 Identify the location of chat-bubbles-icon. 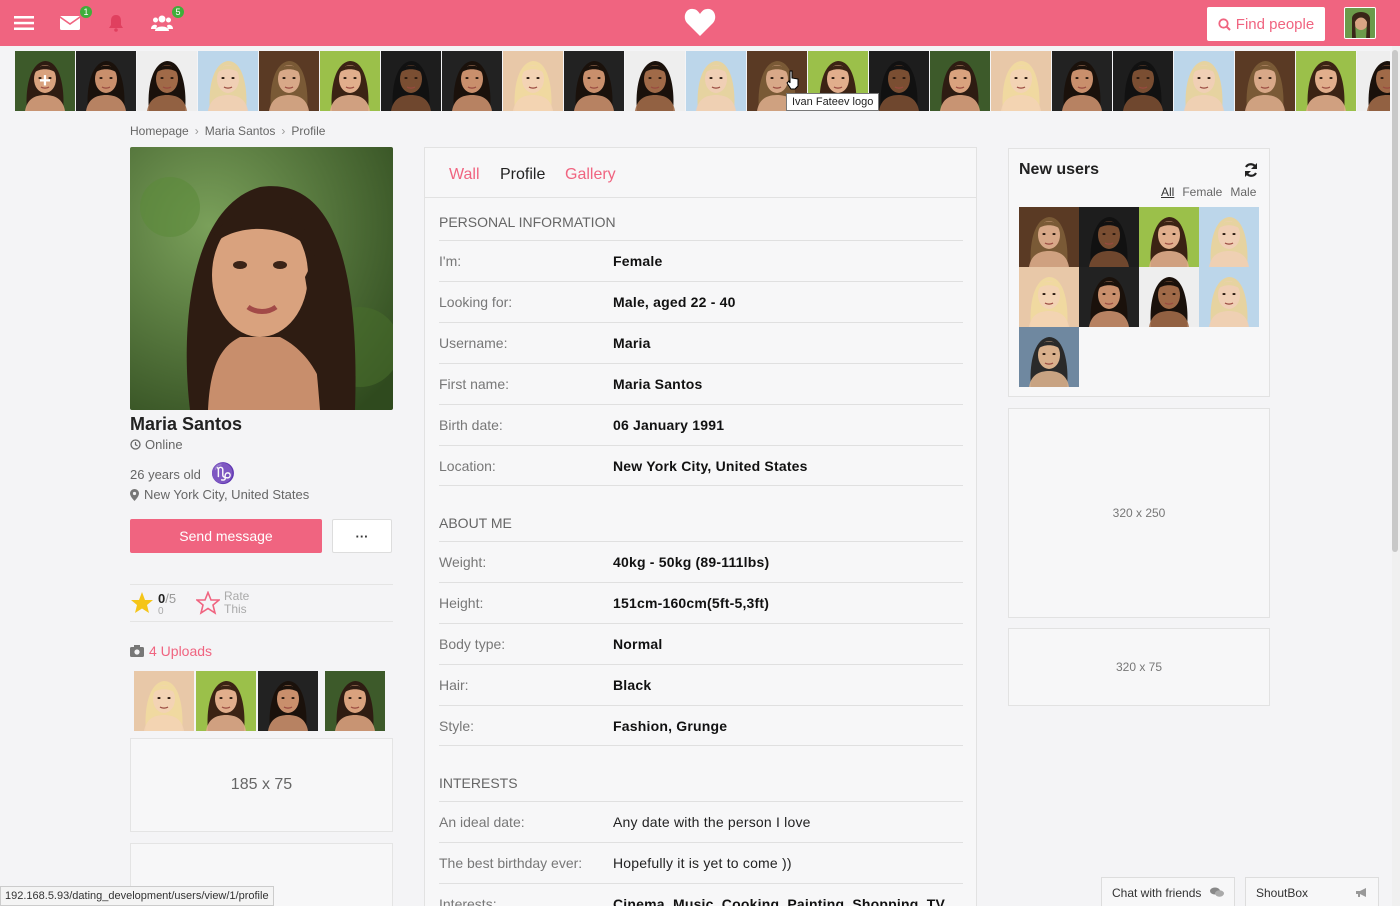
(1217, 892).